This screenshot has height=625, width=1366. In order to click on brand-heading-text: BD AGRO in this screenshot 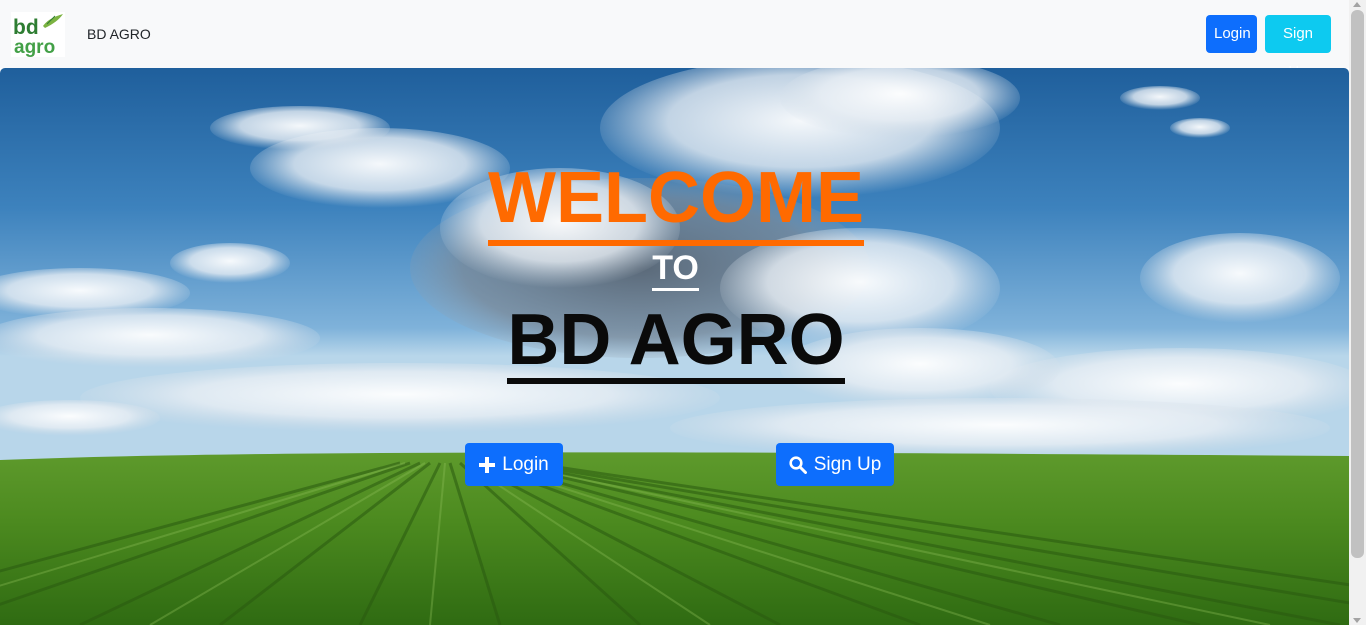, I will do `click(676, 343)`.